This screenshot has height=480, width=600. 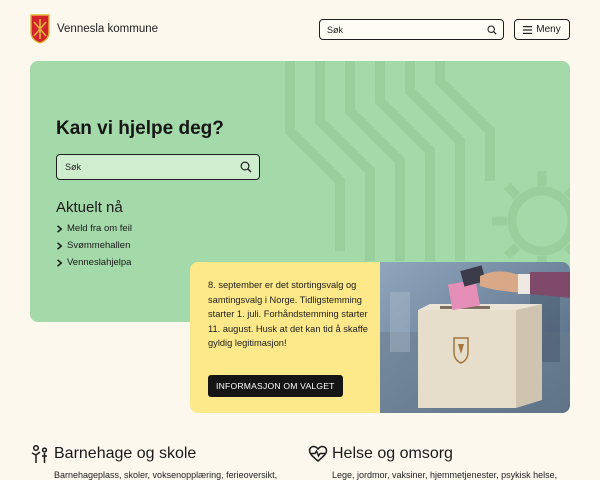 I want to click on hero-title: Kan vi hjelpe deg?, so click(x=140, y=128).